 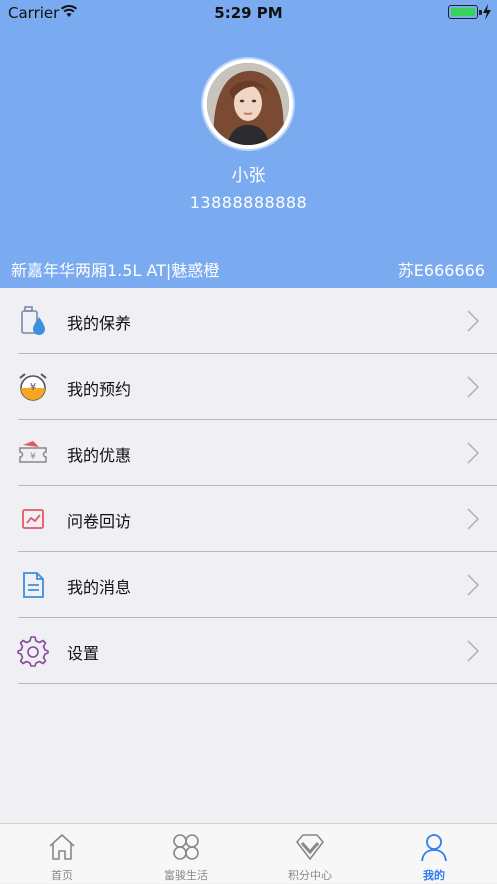 I want to click on maintenance-oil-icon, so click(x=33, y=320).